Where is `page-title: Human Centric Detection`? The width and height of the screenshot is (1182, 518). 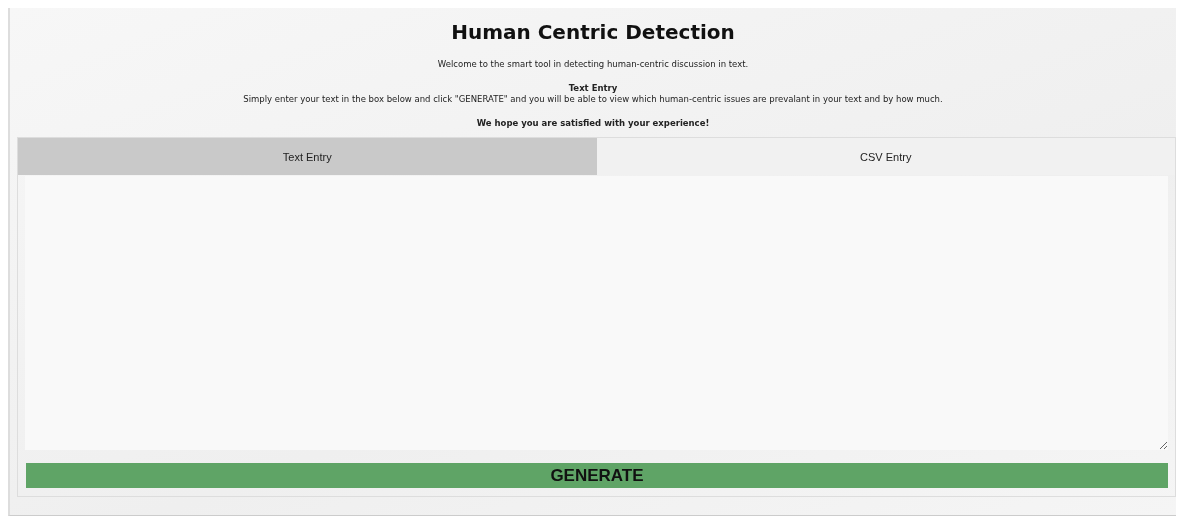 page-title: Human Centric Detection is located at coordinates (593, 32).